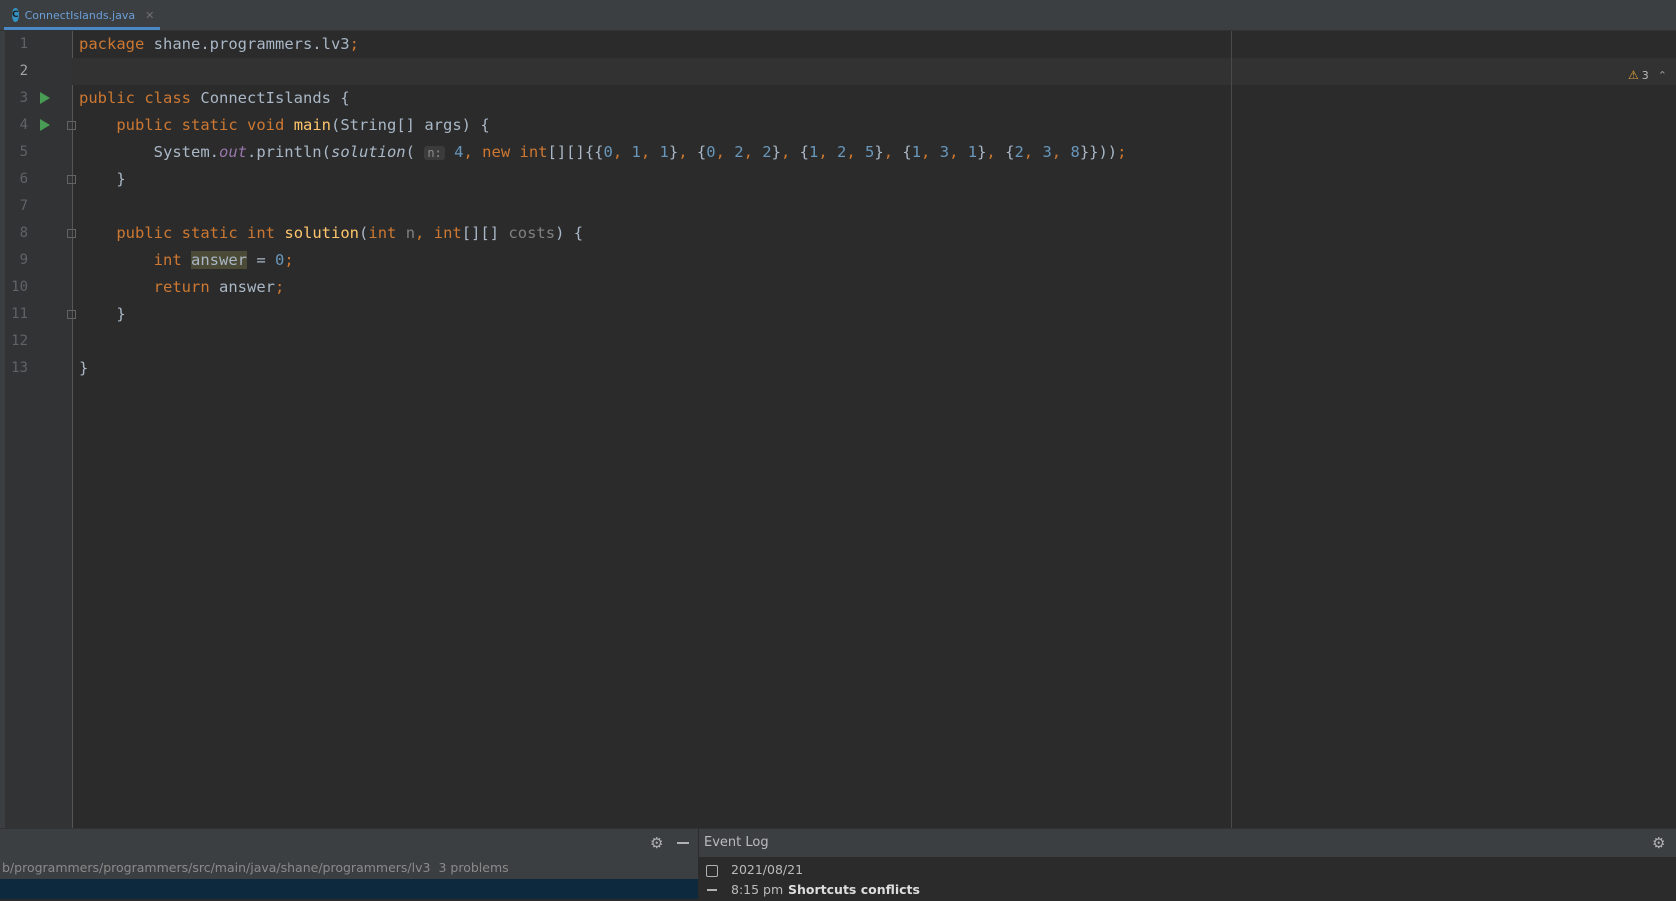  I want to click on run-main-icon, so click(45, 125).